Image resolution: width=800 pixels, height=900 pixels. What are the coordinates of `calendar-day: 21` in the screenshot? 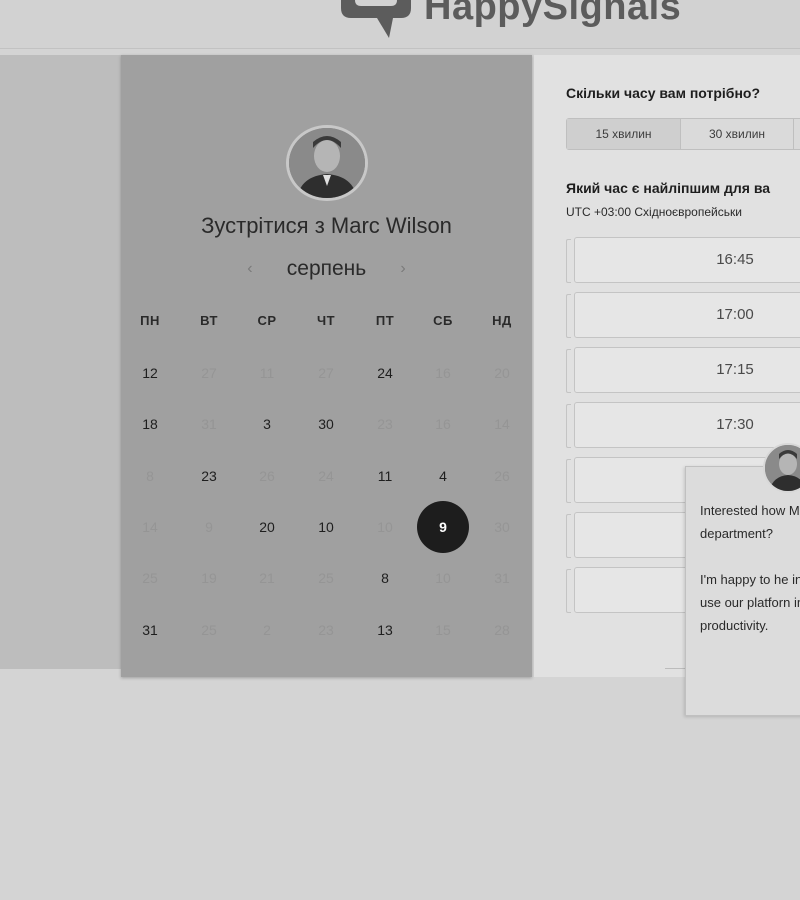 It's located at (267, 578).